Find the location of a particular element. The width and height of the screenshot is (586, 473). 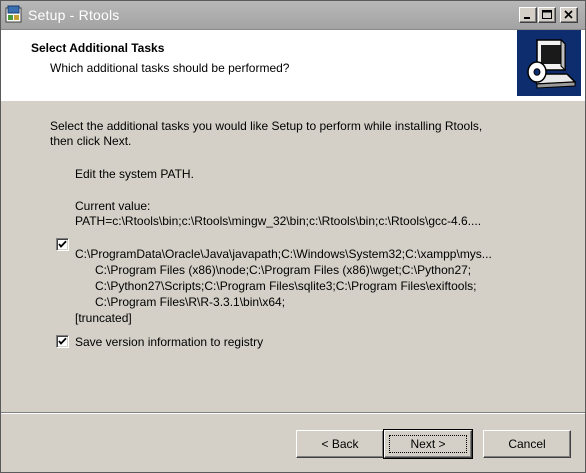

minimize-icon is located at coordinates (527, 18).